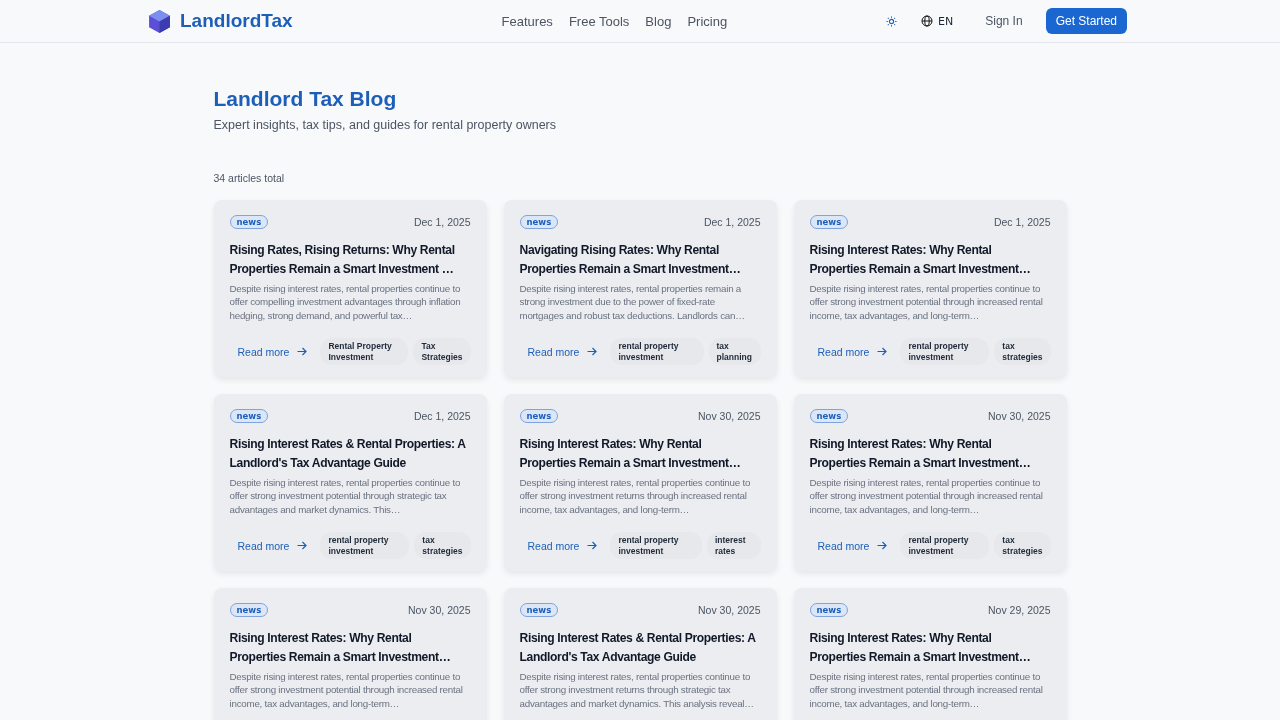 The image size is (1280, 720). I want to click on nav-link: Pricing, so click(707, 21).